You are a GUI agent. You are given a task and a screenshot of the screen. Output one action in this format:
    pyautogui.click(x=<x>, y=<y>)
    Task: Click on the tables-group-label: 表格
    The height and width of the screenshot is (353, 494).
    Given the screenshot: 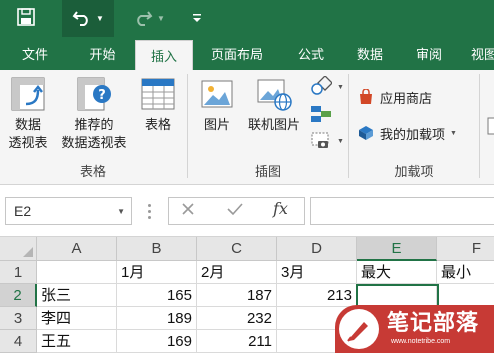 What is the action you would take?
    pyautogui.click(x=92, y=171)
    